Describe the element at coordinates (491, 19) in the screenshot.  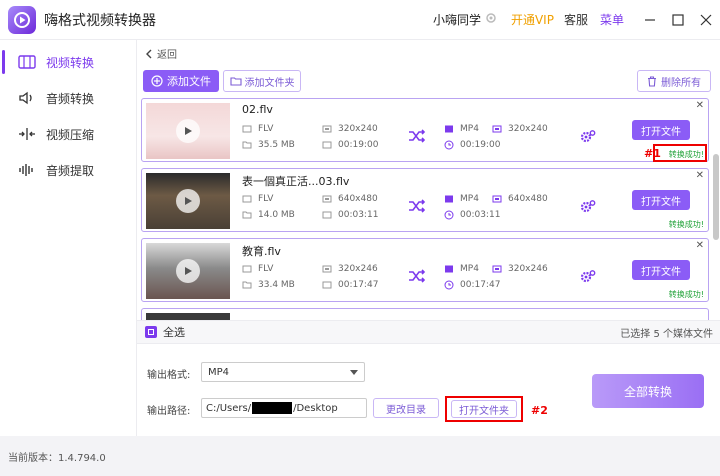
I see `user-settings-icon` at that location.